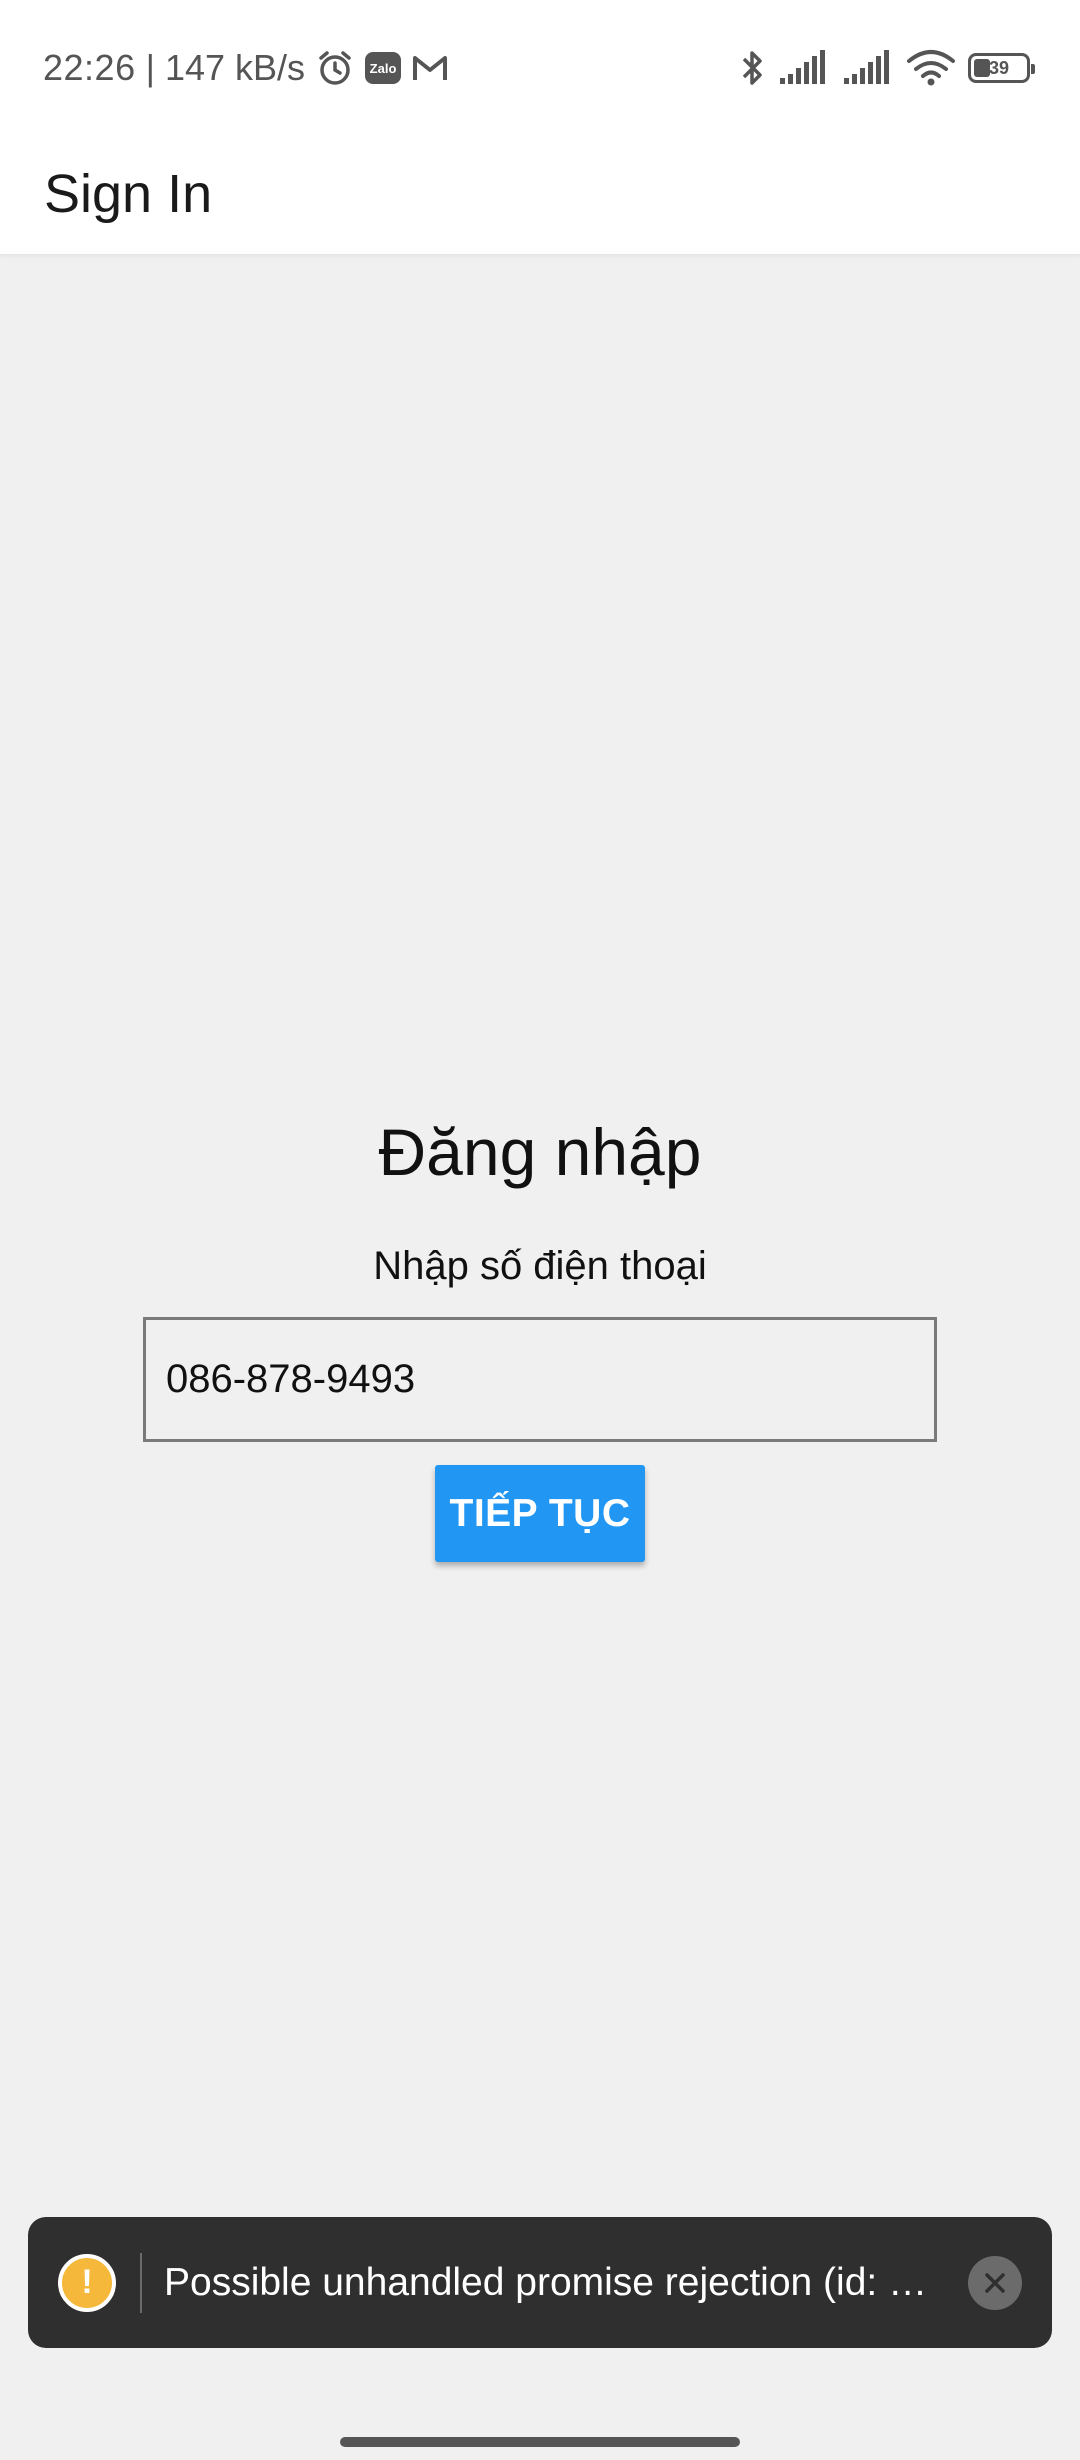 Image resolution: width=1080 pixels, height=2460 pixels. What do you see at coordinates (931, 68) in the screenshot?
I see `wifi-icon` at bounding box center [931, 68].